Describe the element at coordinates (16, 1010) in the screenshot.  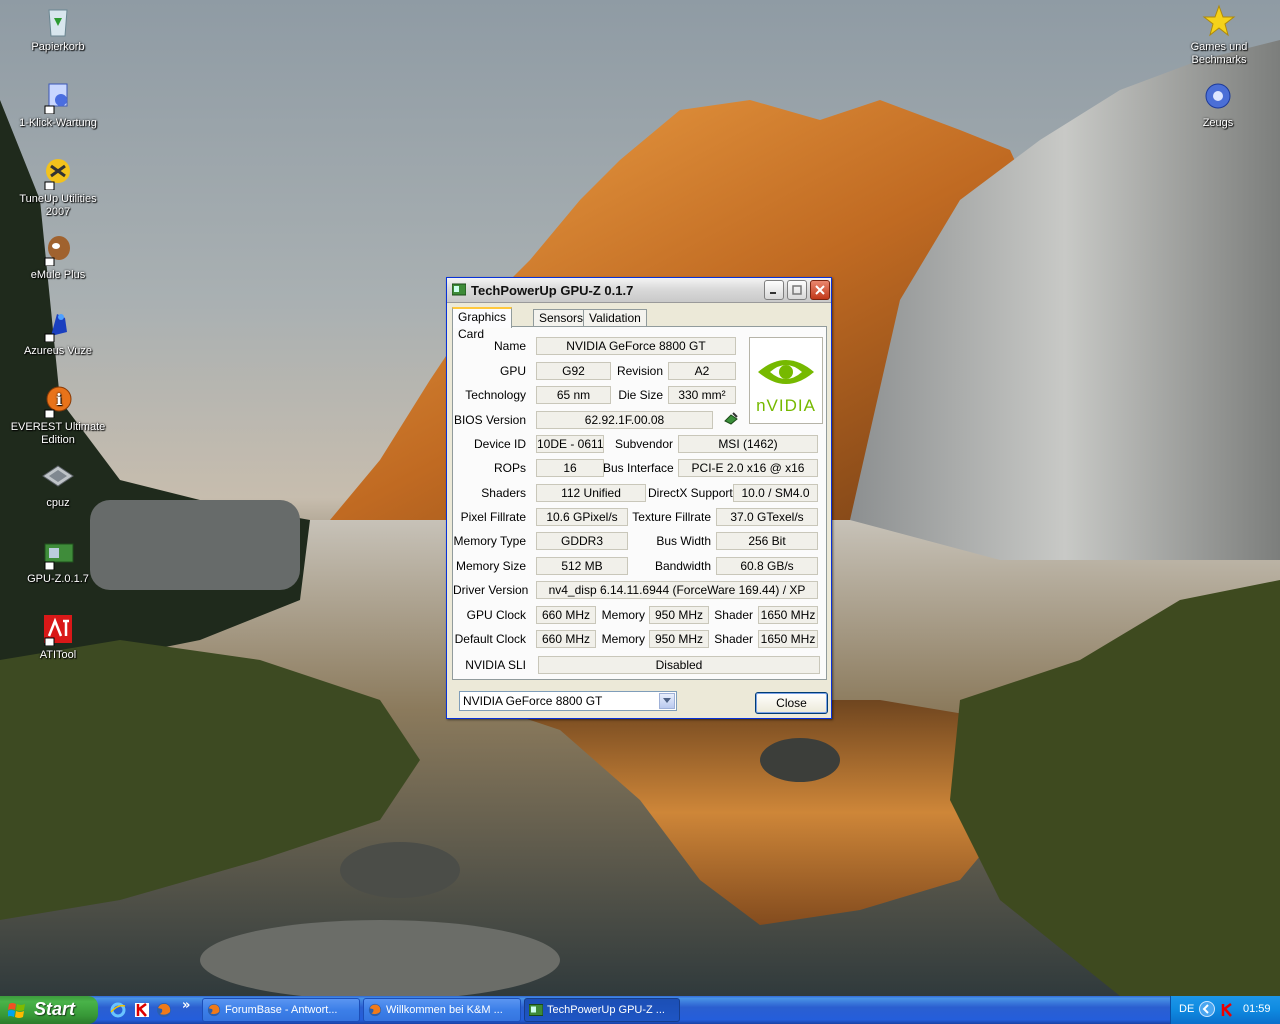
I see `windows-logo-icon` at that location.